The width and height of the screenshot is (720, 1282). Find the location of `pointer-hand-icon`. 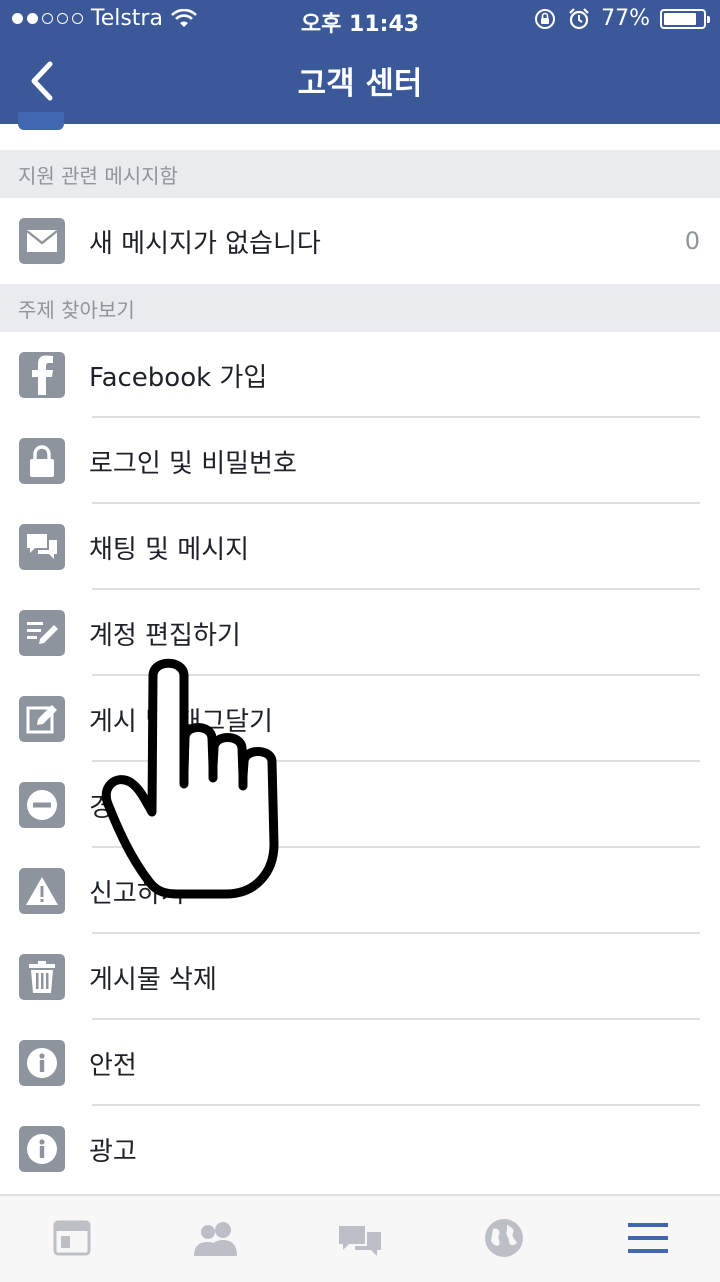

pointer-hand-icon is located at coordinates (190, 778).